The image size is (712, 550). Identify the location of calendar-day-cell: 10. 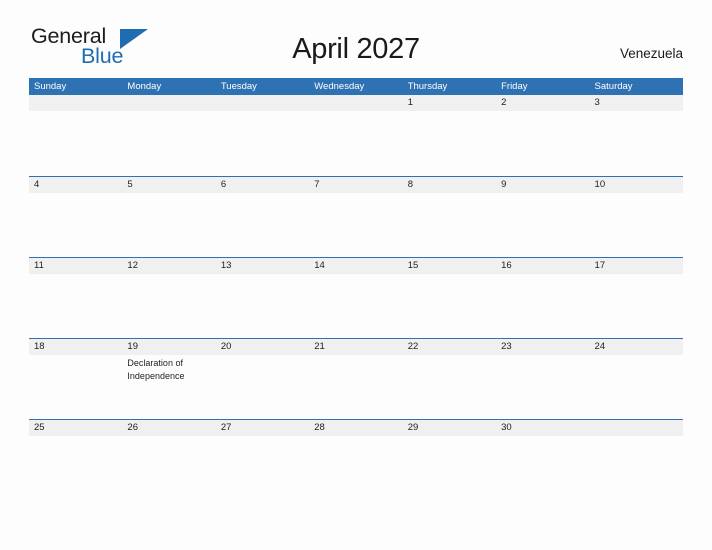
(636, 217).